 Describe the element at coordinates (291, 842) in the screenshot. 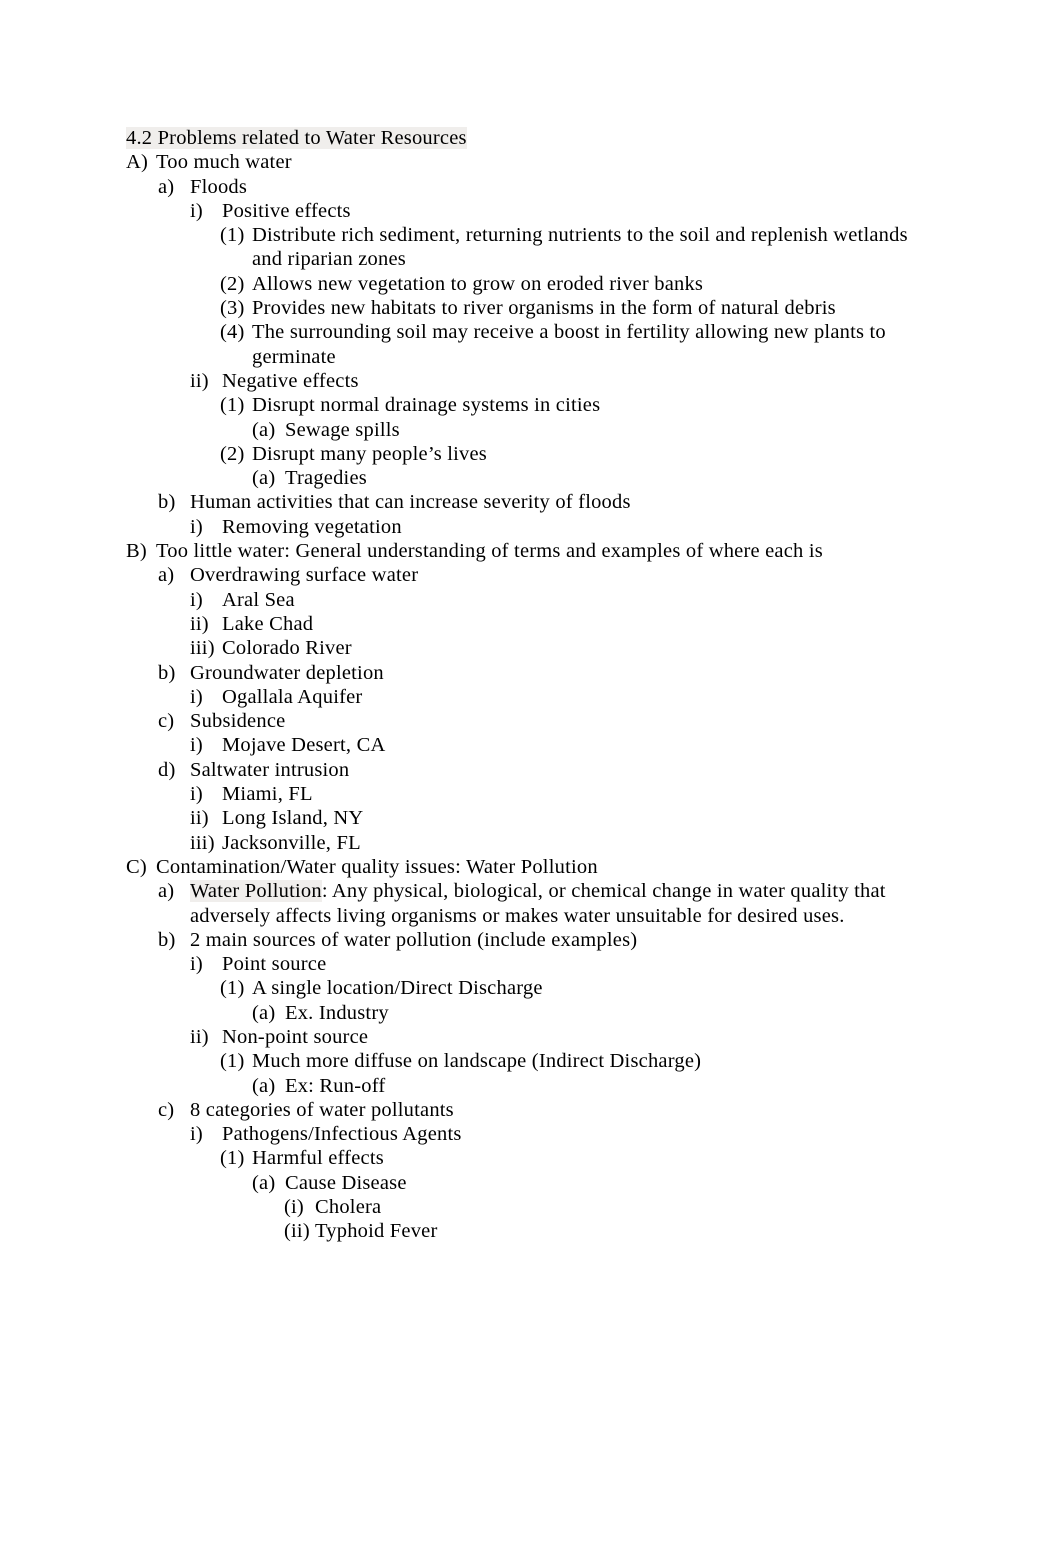

I see `outline-item-text: Jacksonville, FL` at that location.